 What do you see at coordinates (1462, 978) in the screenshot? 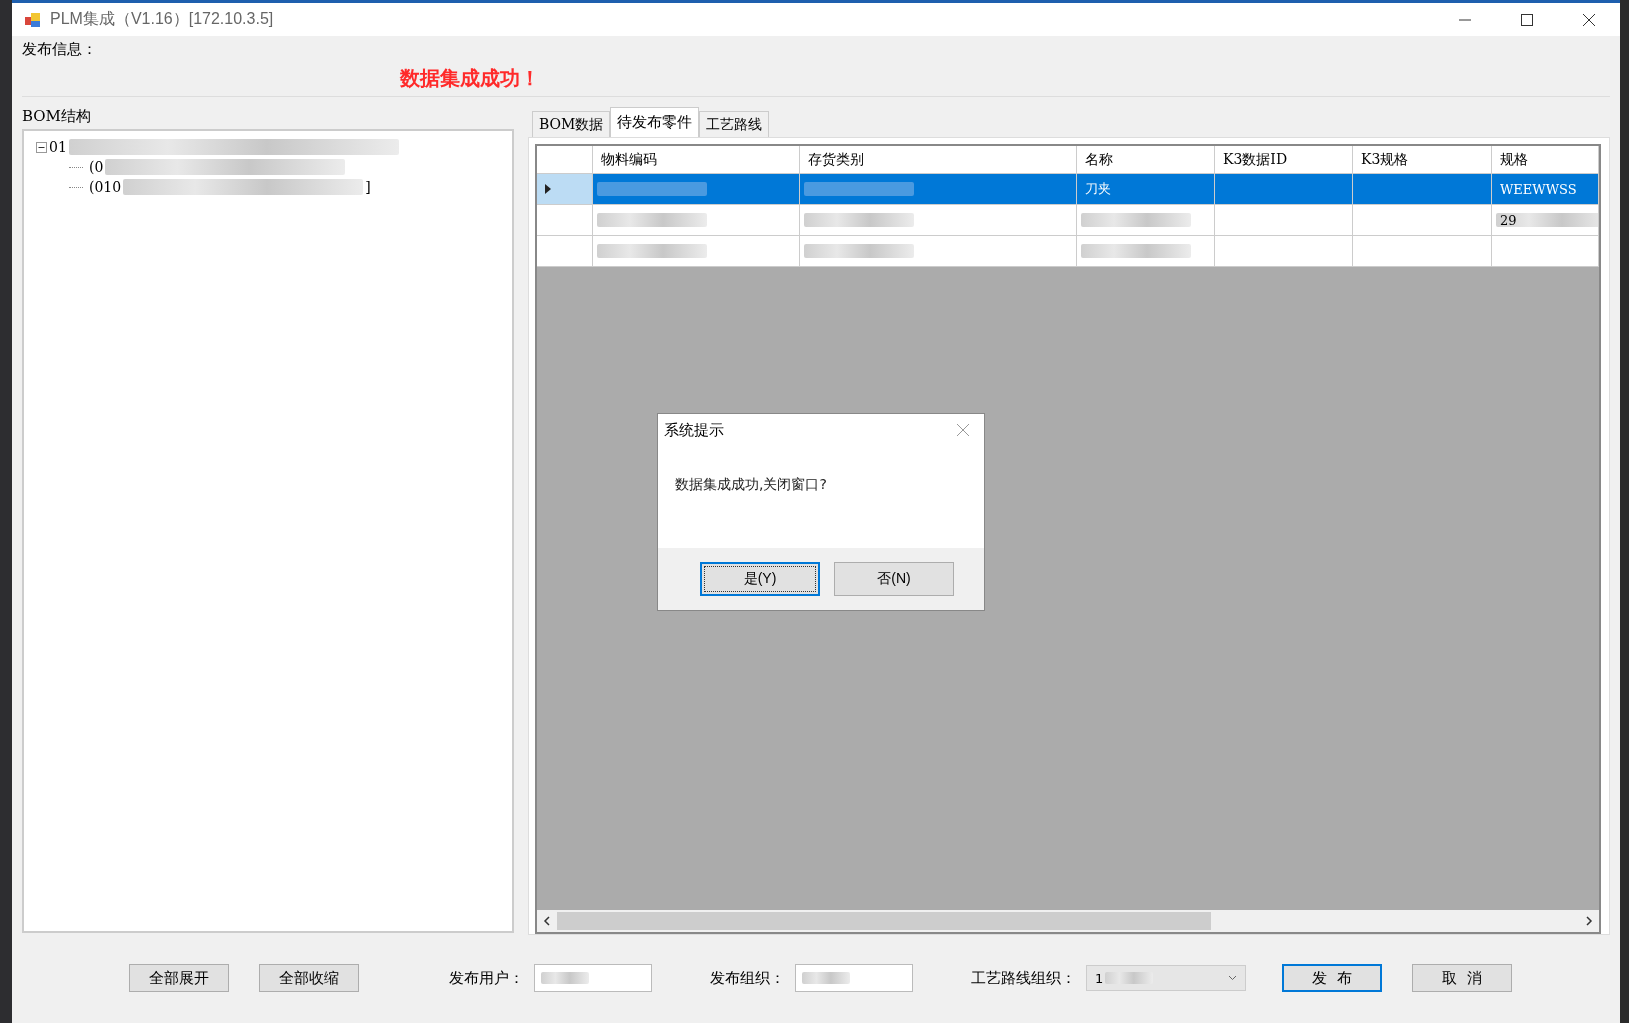
I see `cancel-button: 取 消` at bounding box center [1462, 978].